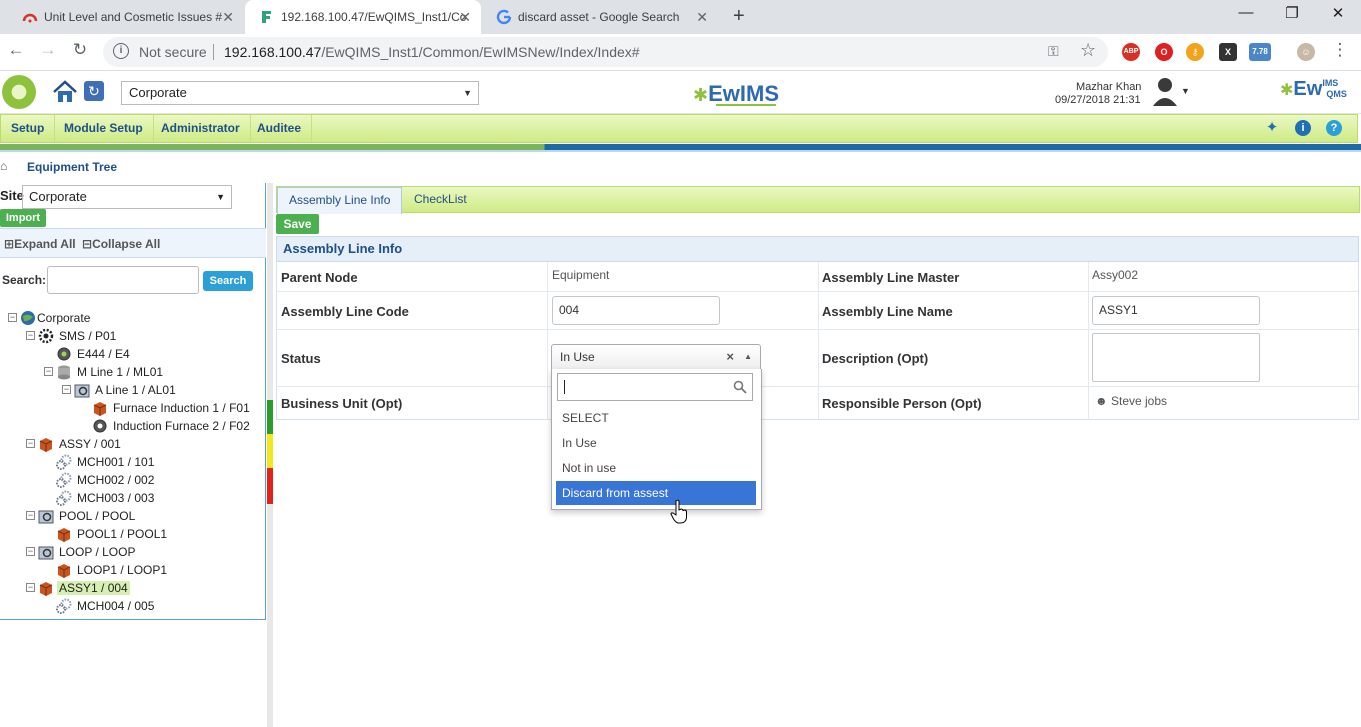  I want to click on reload-icon: ↻, so click(80, 50).